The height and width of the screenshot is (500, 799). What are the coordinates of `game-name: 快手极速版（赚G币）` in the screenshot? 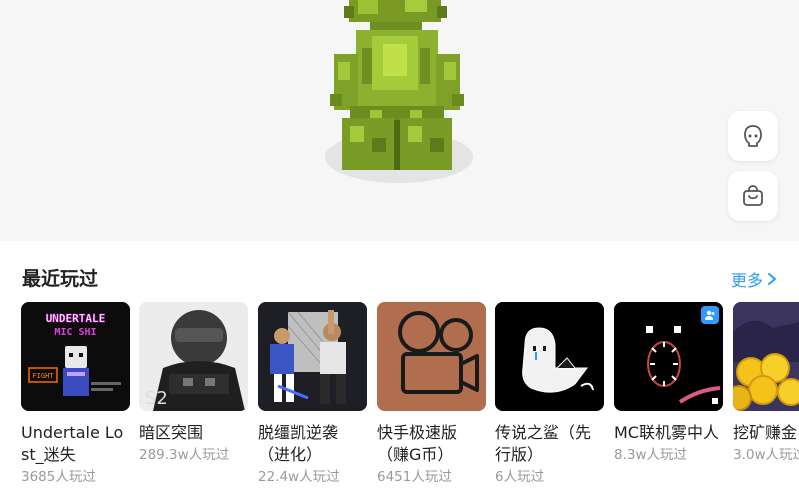 It's located at (417, 443).